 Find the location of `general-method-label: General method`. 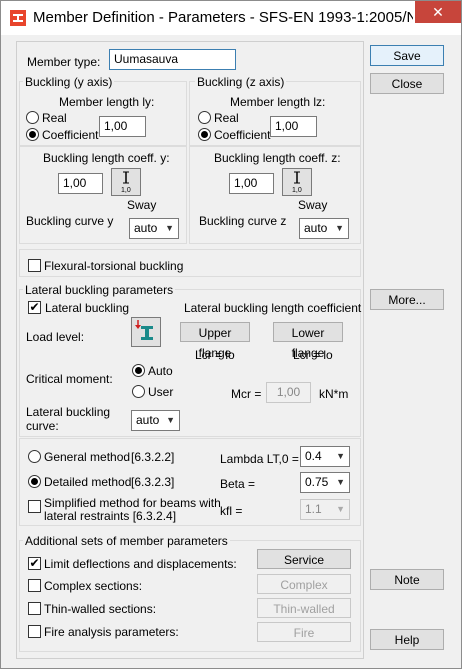

general-method-label: General method is located at coordinates (87, 457).